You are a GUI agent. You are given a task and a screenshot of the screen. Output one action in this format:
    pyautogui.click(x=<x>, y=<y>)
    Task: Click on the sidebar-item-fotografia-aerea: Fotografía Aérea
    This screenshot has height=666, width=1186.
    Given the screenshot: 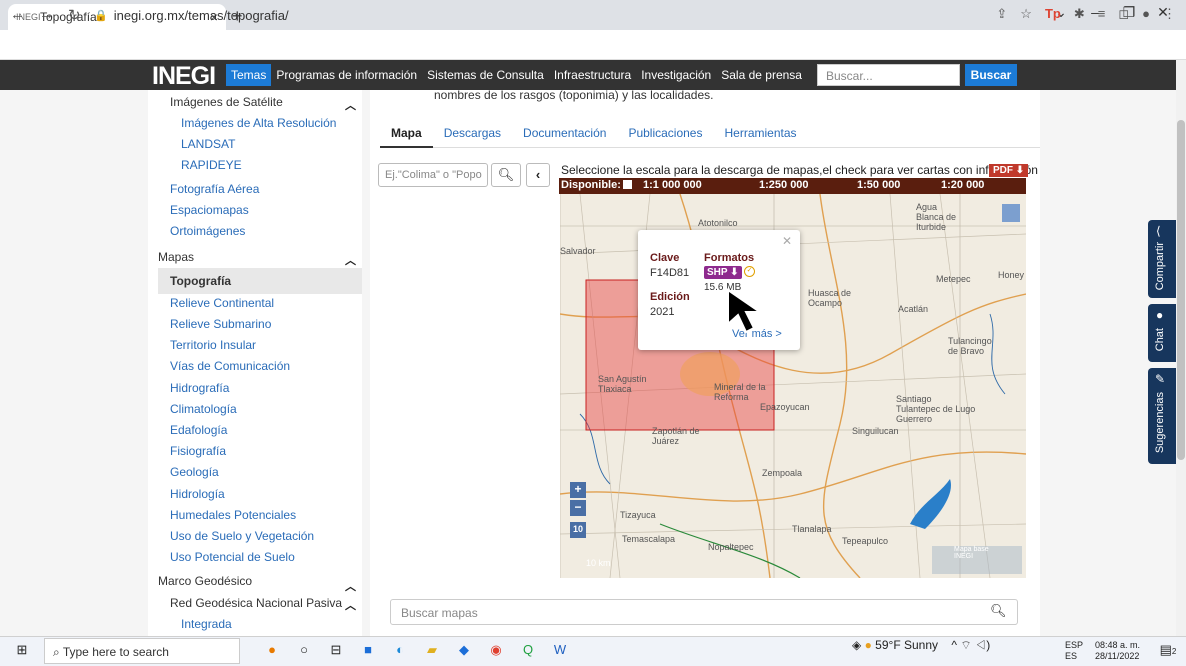 What is the action you would take?
    pyautogui.click(x=214, y=189)
    